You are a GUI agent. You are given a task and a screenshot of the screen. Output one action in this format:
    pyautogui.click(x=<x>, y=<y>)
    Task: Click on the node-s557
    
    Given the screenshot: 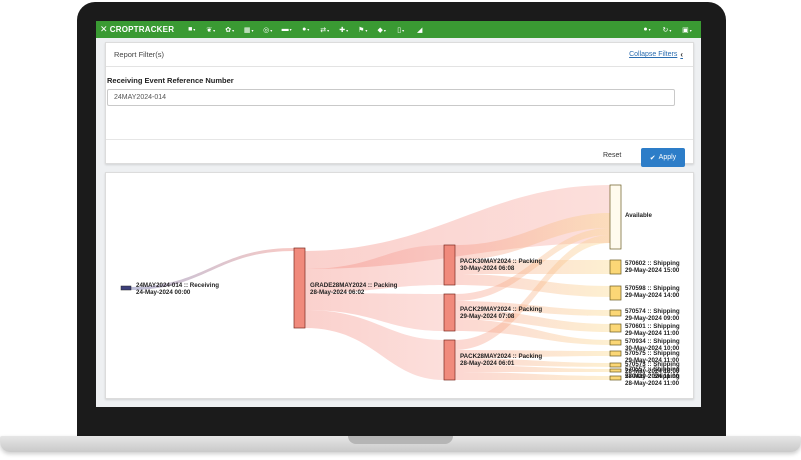 What is the action you would take?
    pyautogui.click(x=615, y=370)
    